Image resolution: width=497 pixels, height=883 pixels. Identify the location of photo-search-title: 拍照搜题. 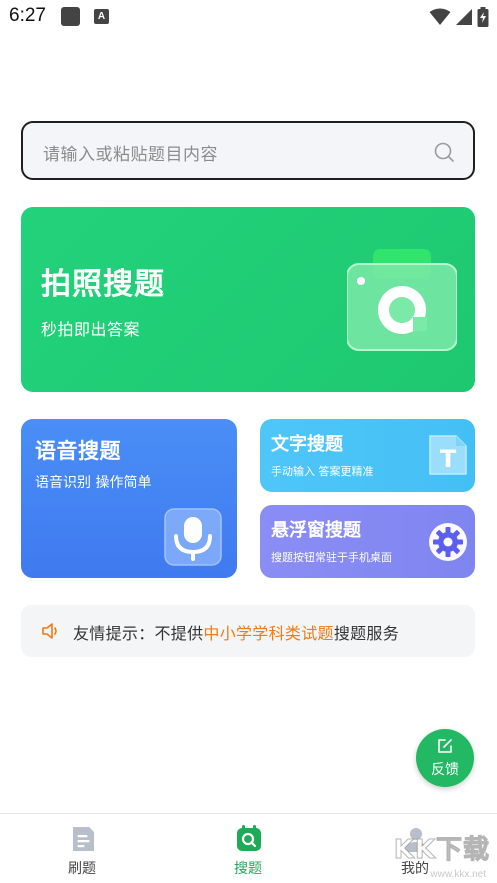
(103, 284).